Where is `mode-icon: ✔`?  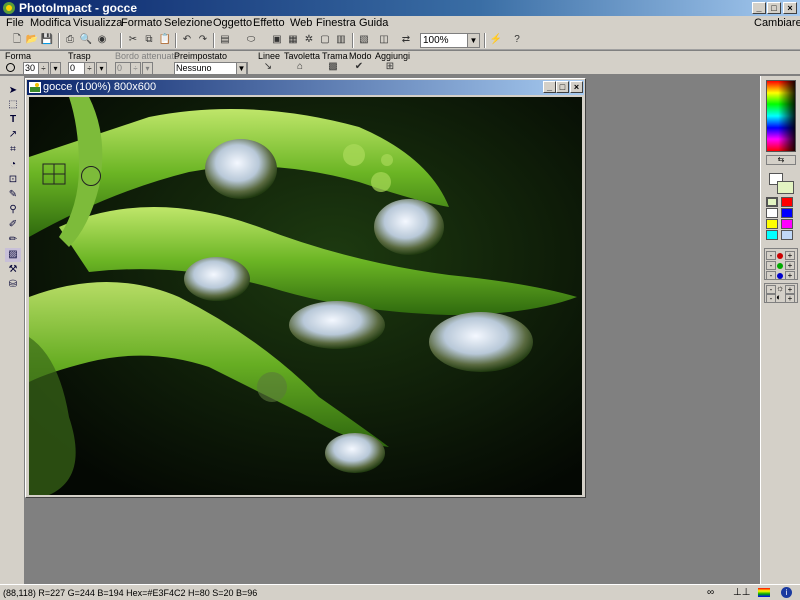 mode-icon: ✔ is located at coordinates (359, 67).